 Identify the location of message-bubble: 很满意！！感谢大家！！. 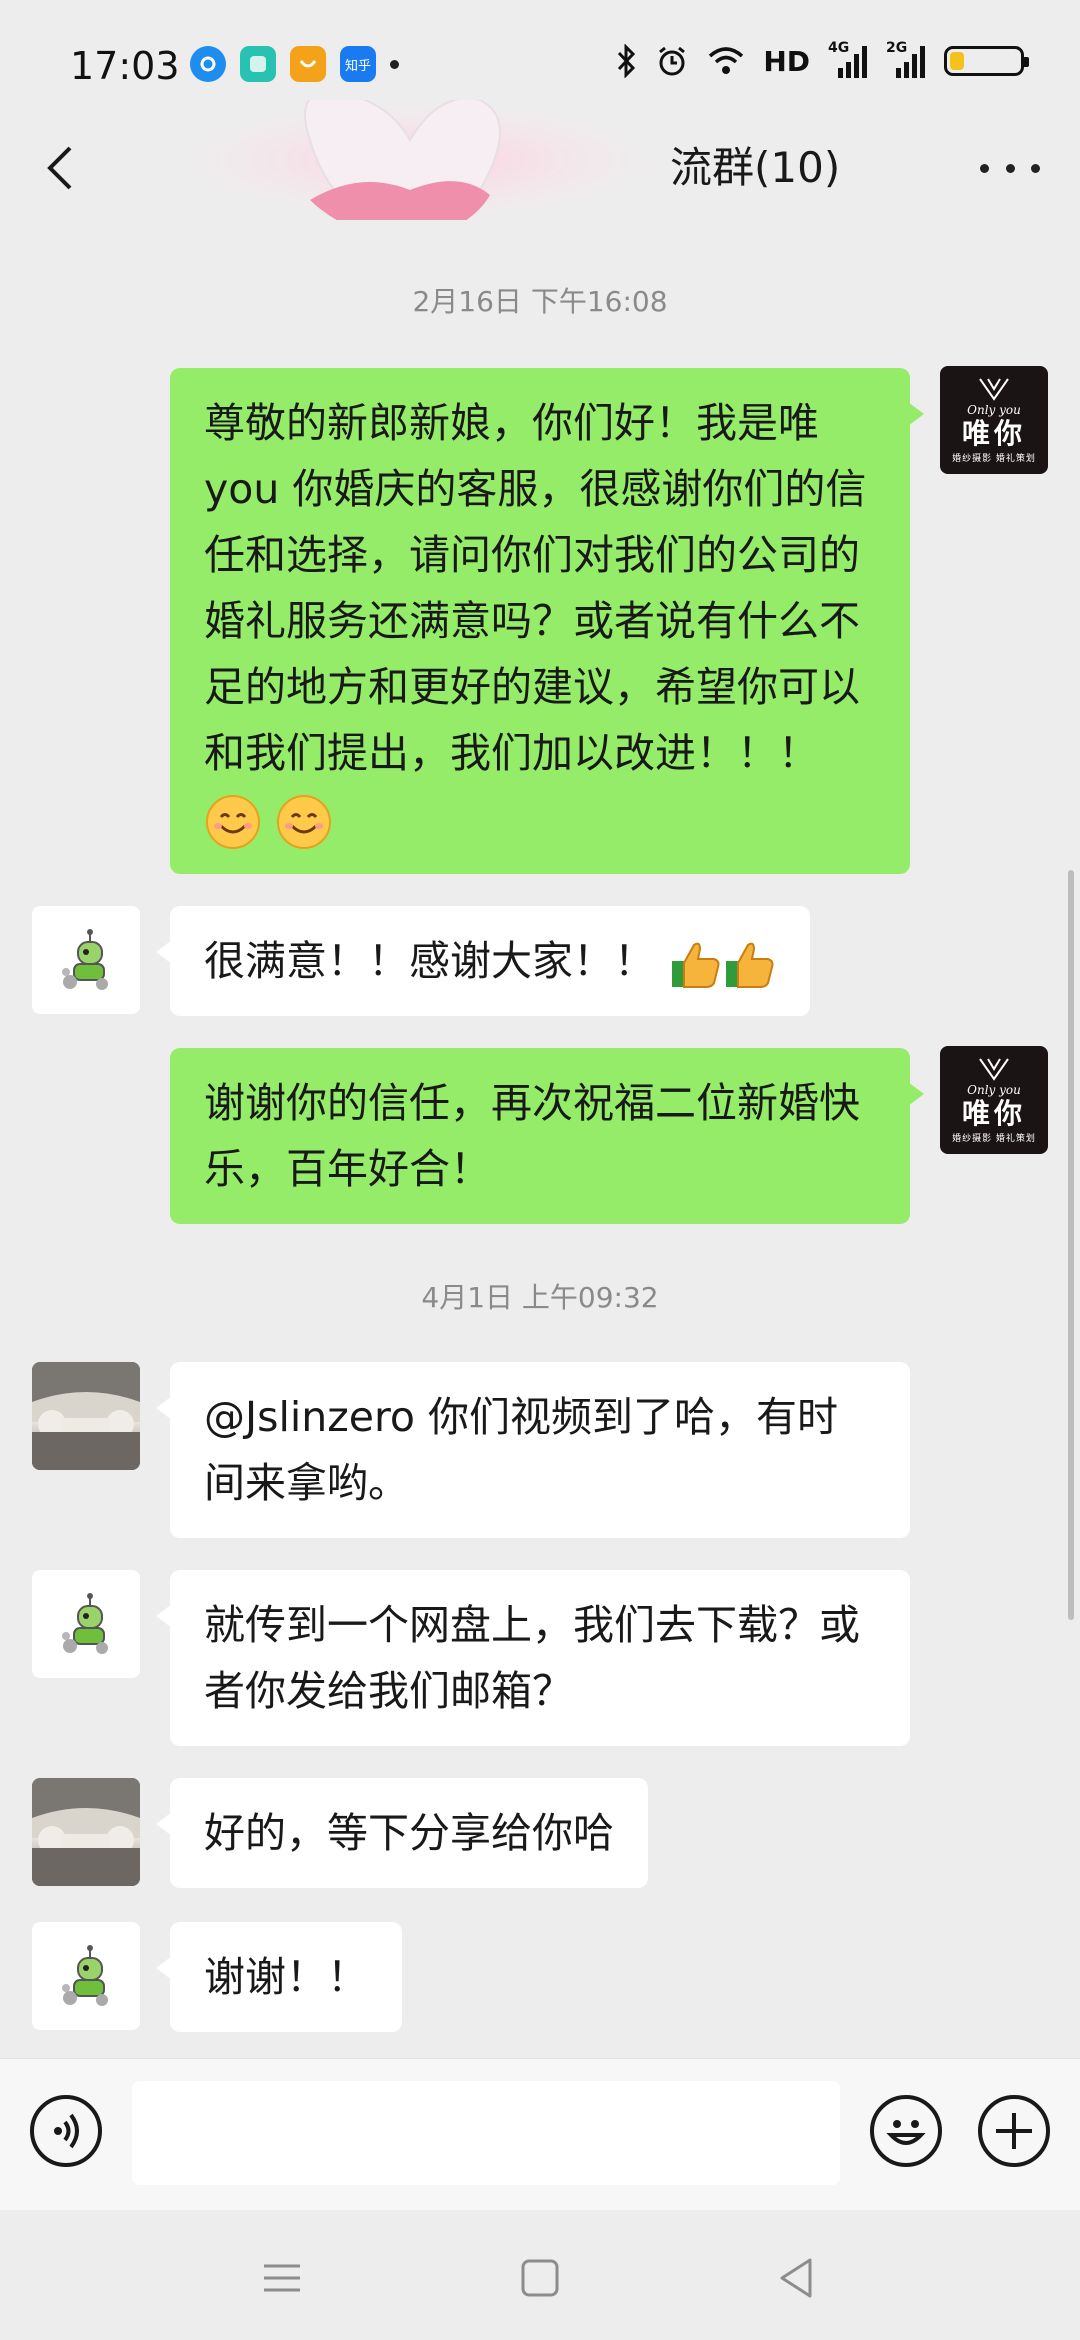
(483, 961).